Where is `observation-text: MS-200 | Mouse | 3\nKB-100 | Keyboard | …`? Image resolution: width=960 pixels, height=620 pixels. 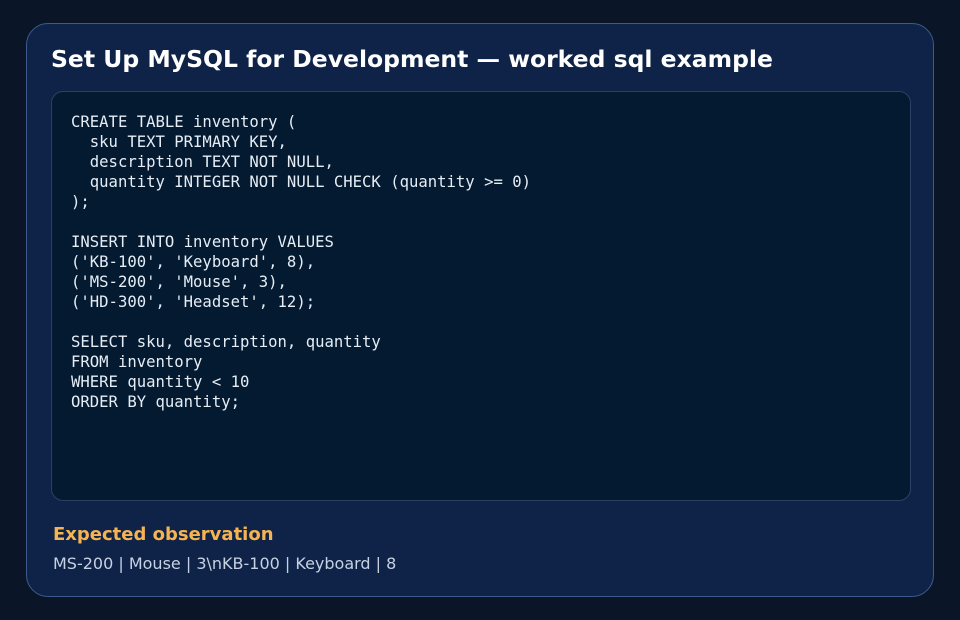
observation-text: MS-200 | Mouse | 3\nKB-100 | Keyboard | … is located at coordinates (225, 563).